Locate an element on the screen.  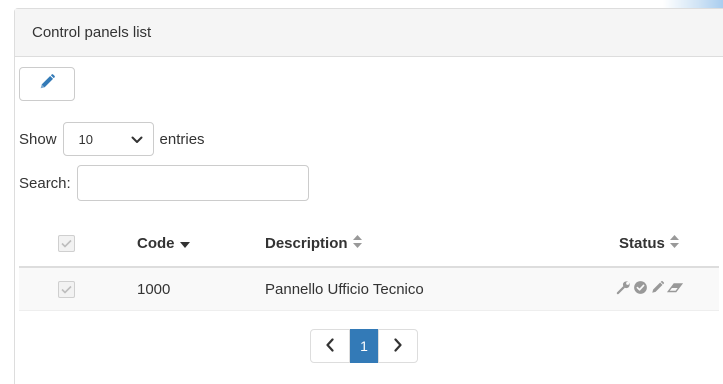
row-code-cell: 1000 is located at coordinates (153, 289).